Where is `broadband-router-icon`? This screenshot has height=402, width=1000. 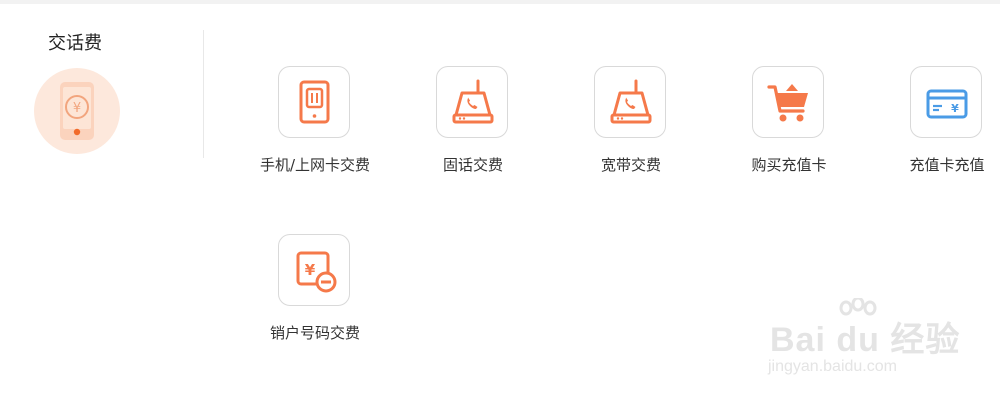
broadband-router-icon is located at coordinates (631, 101).